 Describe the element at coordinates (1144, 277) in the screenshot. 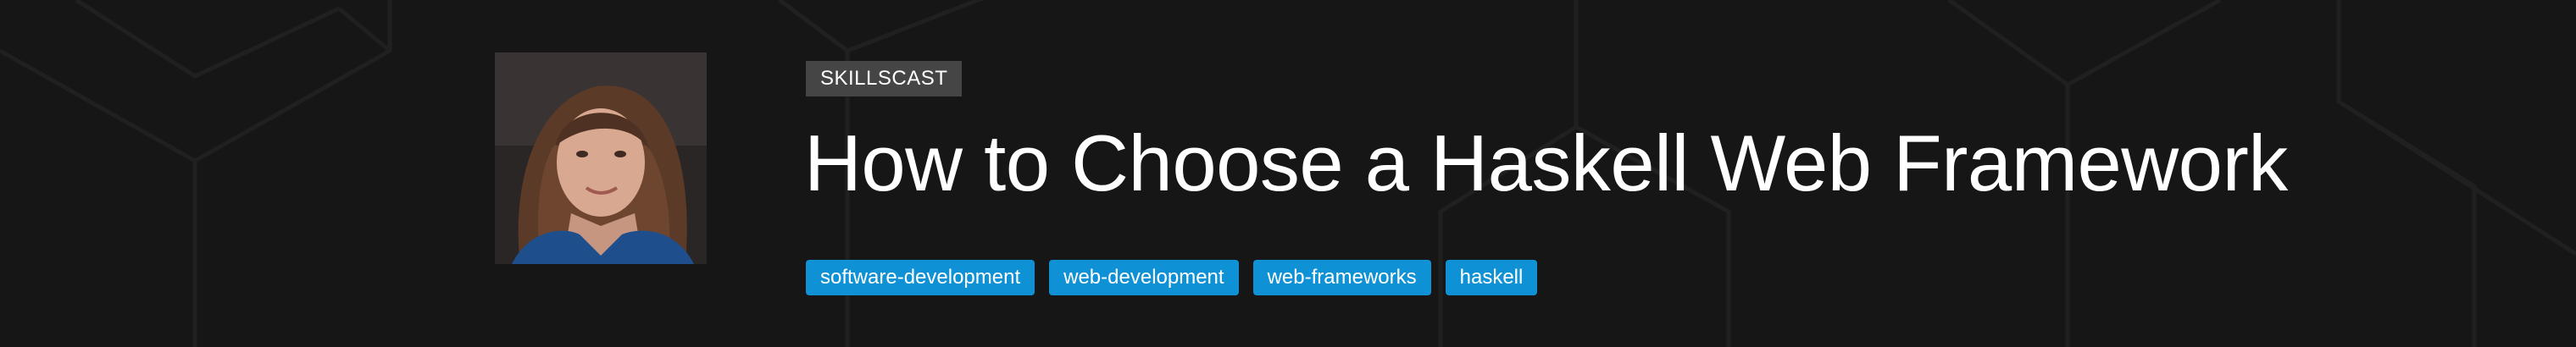

I see `tag-web-development: web-development` at that location.